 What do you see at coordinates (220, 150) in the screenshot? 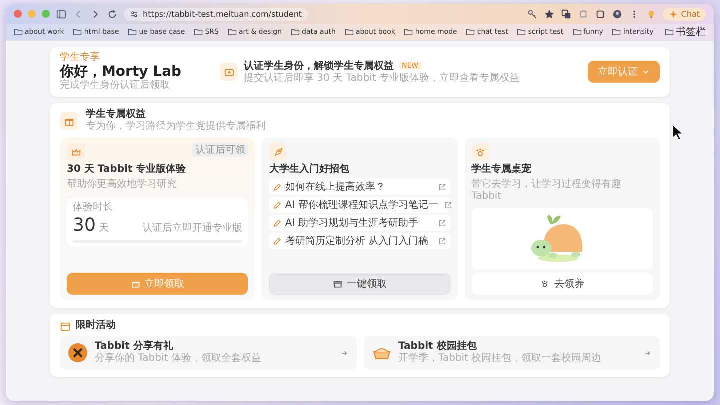
I see `status-badge: 认证后可领` at bounding box center [220, 150].